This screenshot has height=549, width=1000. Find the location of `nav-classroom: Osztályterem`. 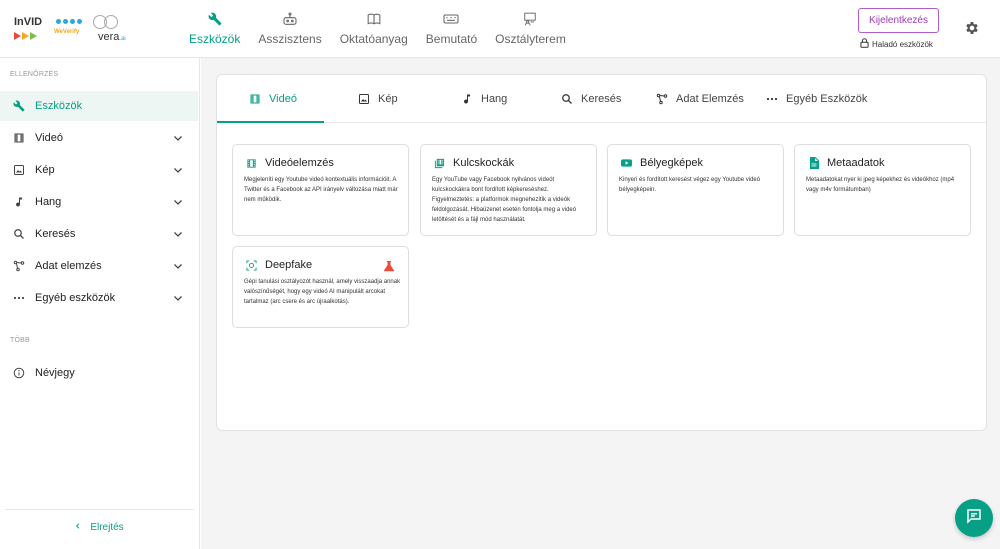

nav-classroom: Osztályterem is located at coordinates (530, 28).